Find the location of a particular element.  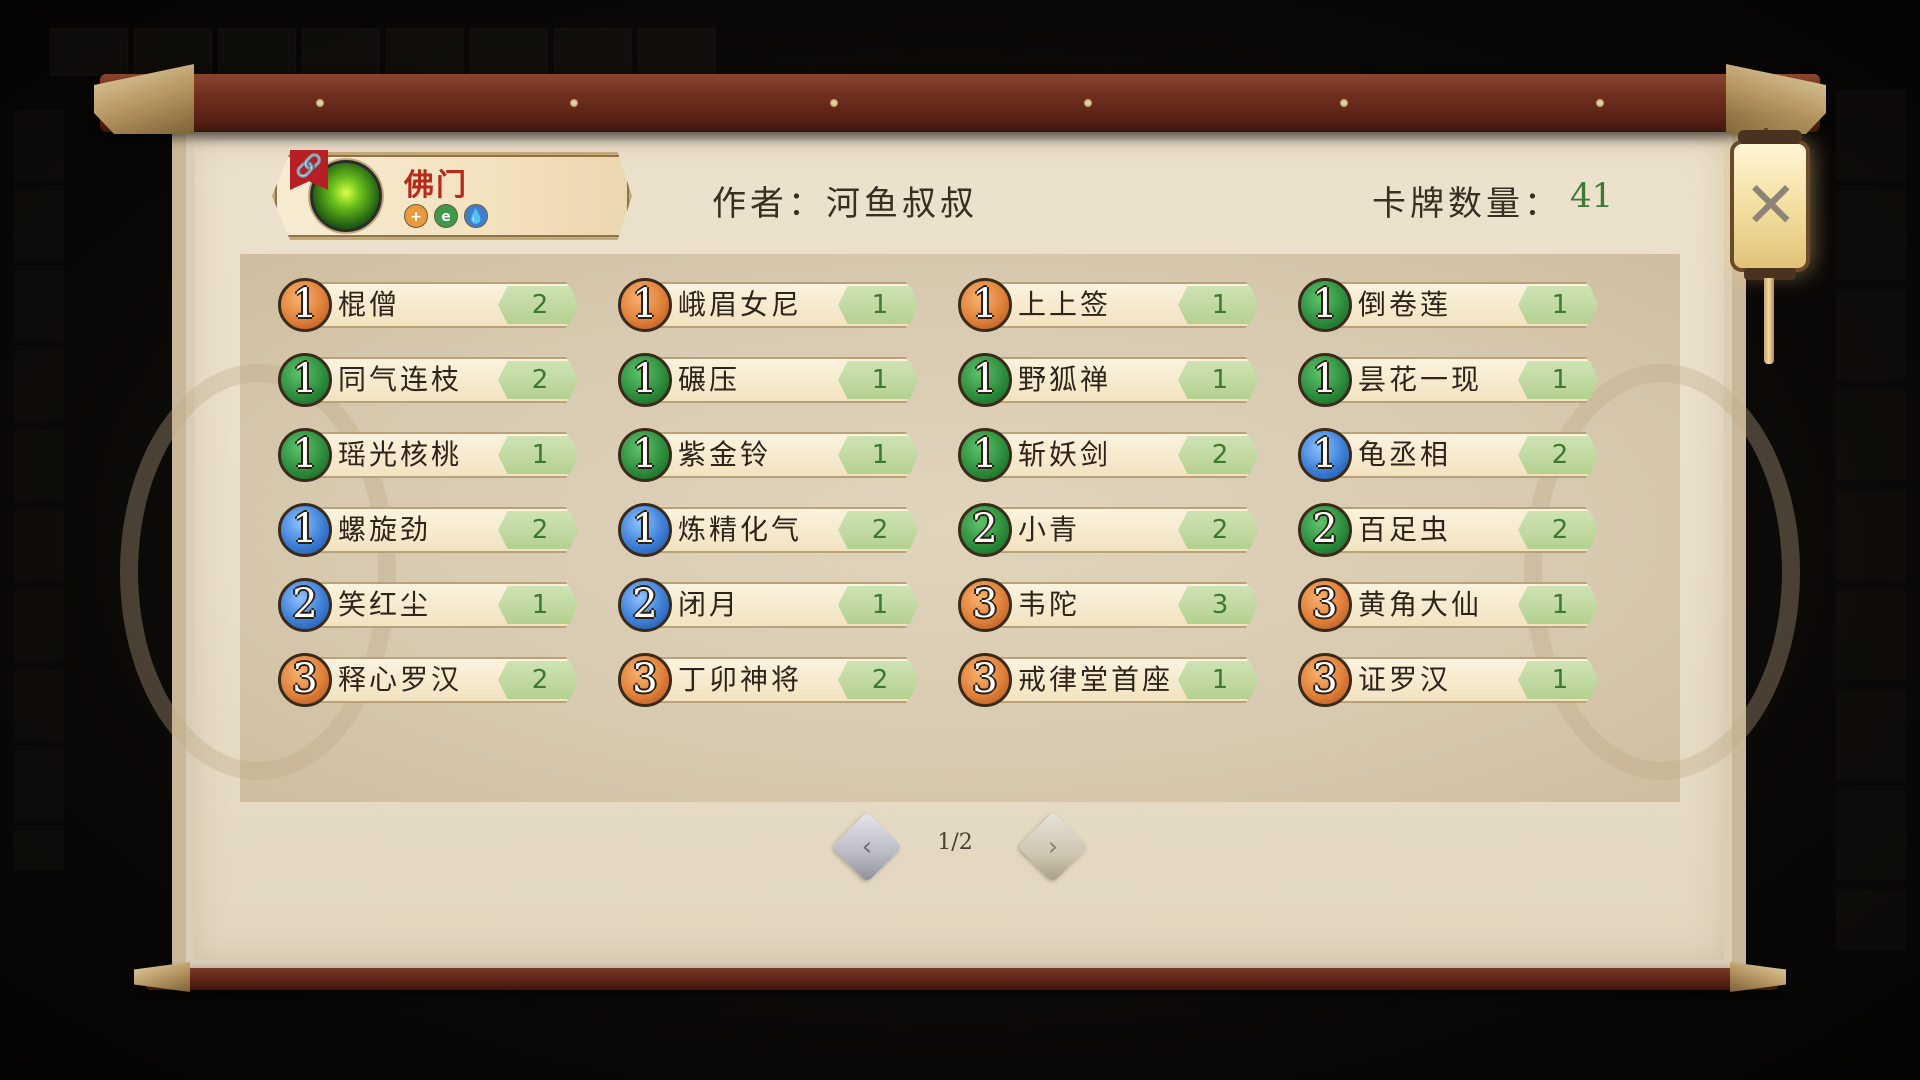

card-entry: 1 紫金铃 1 is located at coordinates (765, 455).